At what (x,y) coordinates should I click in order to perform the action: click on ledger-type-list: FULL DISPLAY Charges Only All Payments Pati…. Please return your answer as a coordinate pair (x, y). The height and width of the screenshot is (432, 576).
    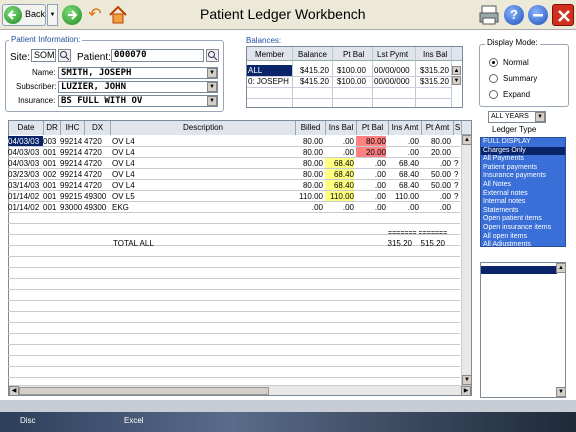
    Looking at the image, I should click on (523, 192).